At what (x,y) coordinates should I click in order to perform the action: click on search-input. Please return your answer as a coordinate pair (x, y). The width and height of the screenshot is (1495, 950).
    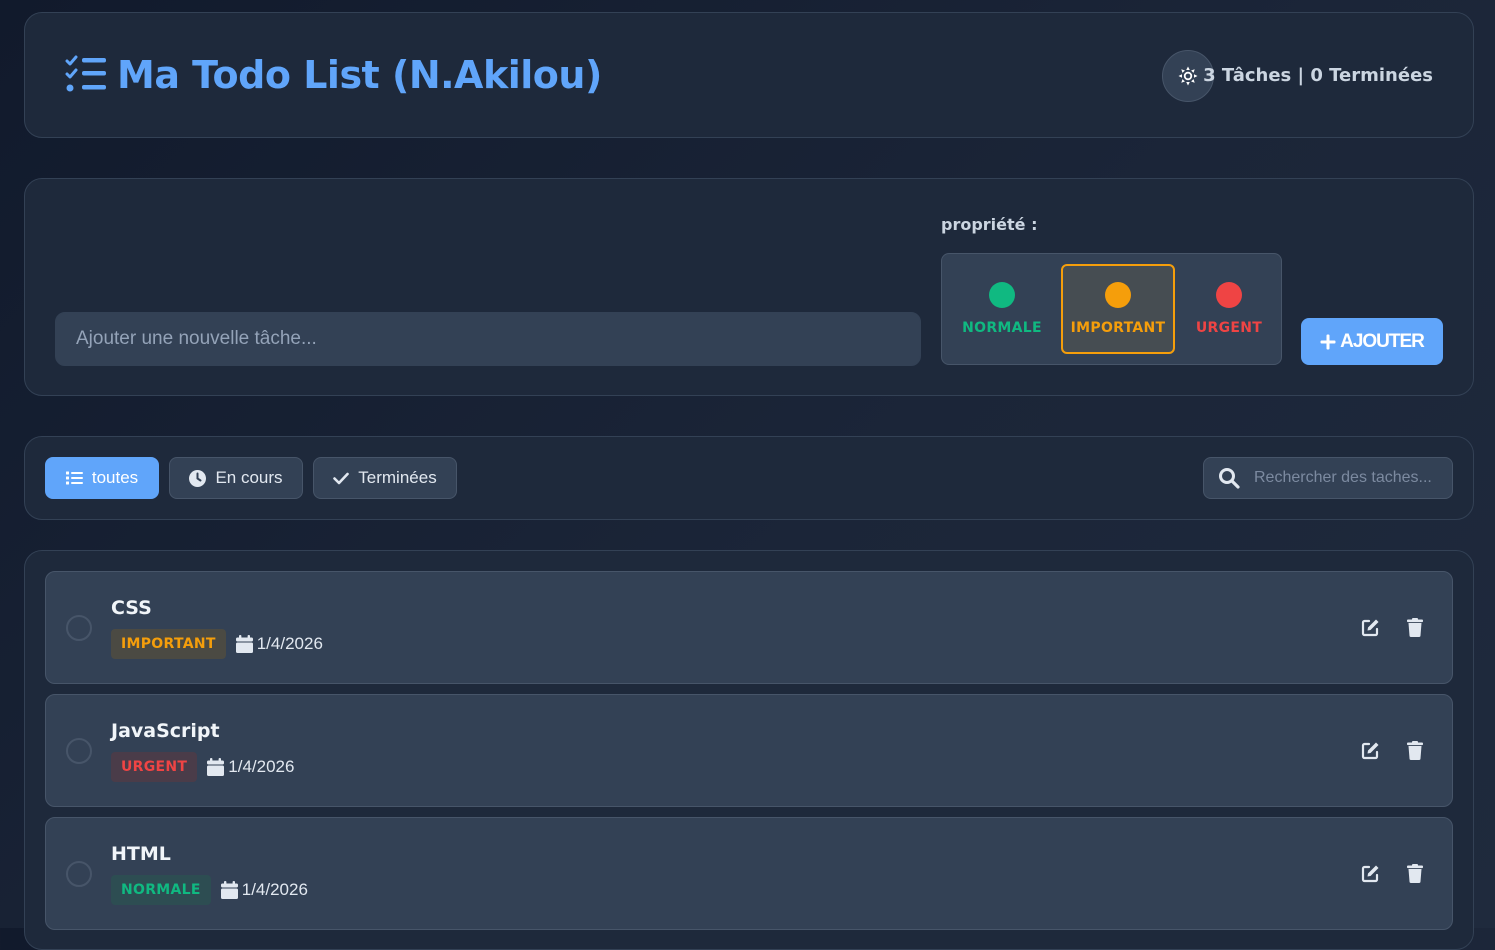
    Looking at the image, I should click on (1351, 478).